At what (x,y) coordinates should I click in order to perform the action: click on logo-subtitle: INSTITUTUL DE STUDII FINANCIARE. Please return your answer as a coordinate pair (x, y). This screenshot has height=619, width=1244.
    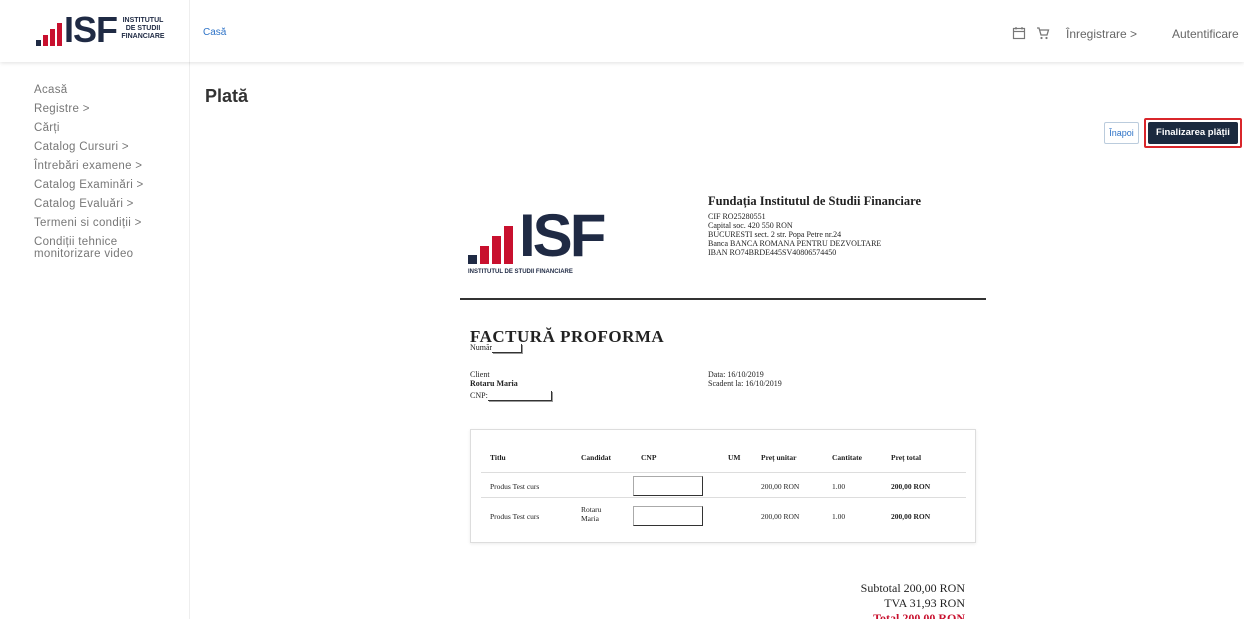
    Looking at the image, I should click on (143, 28).